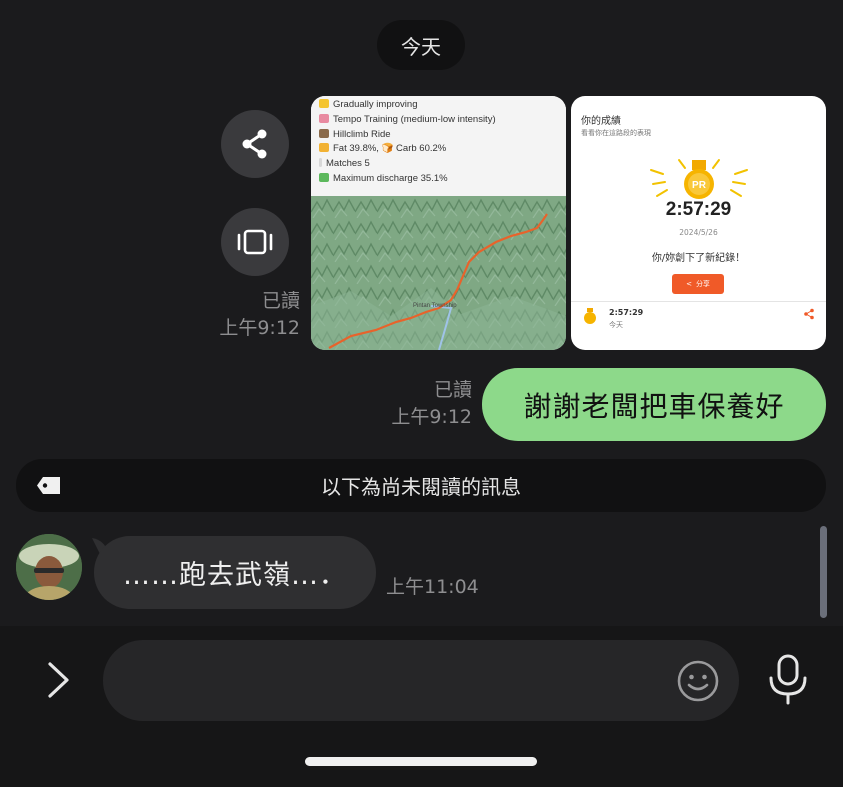 The width and height of the screenshot is (843, 787). What do you see at coordinates (407, 120) in the screenshot?
I see `stats-line: Tempo Training (medium-low intensity)` at bounding box center [407, 120].